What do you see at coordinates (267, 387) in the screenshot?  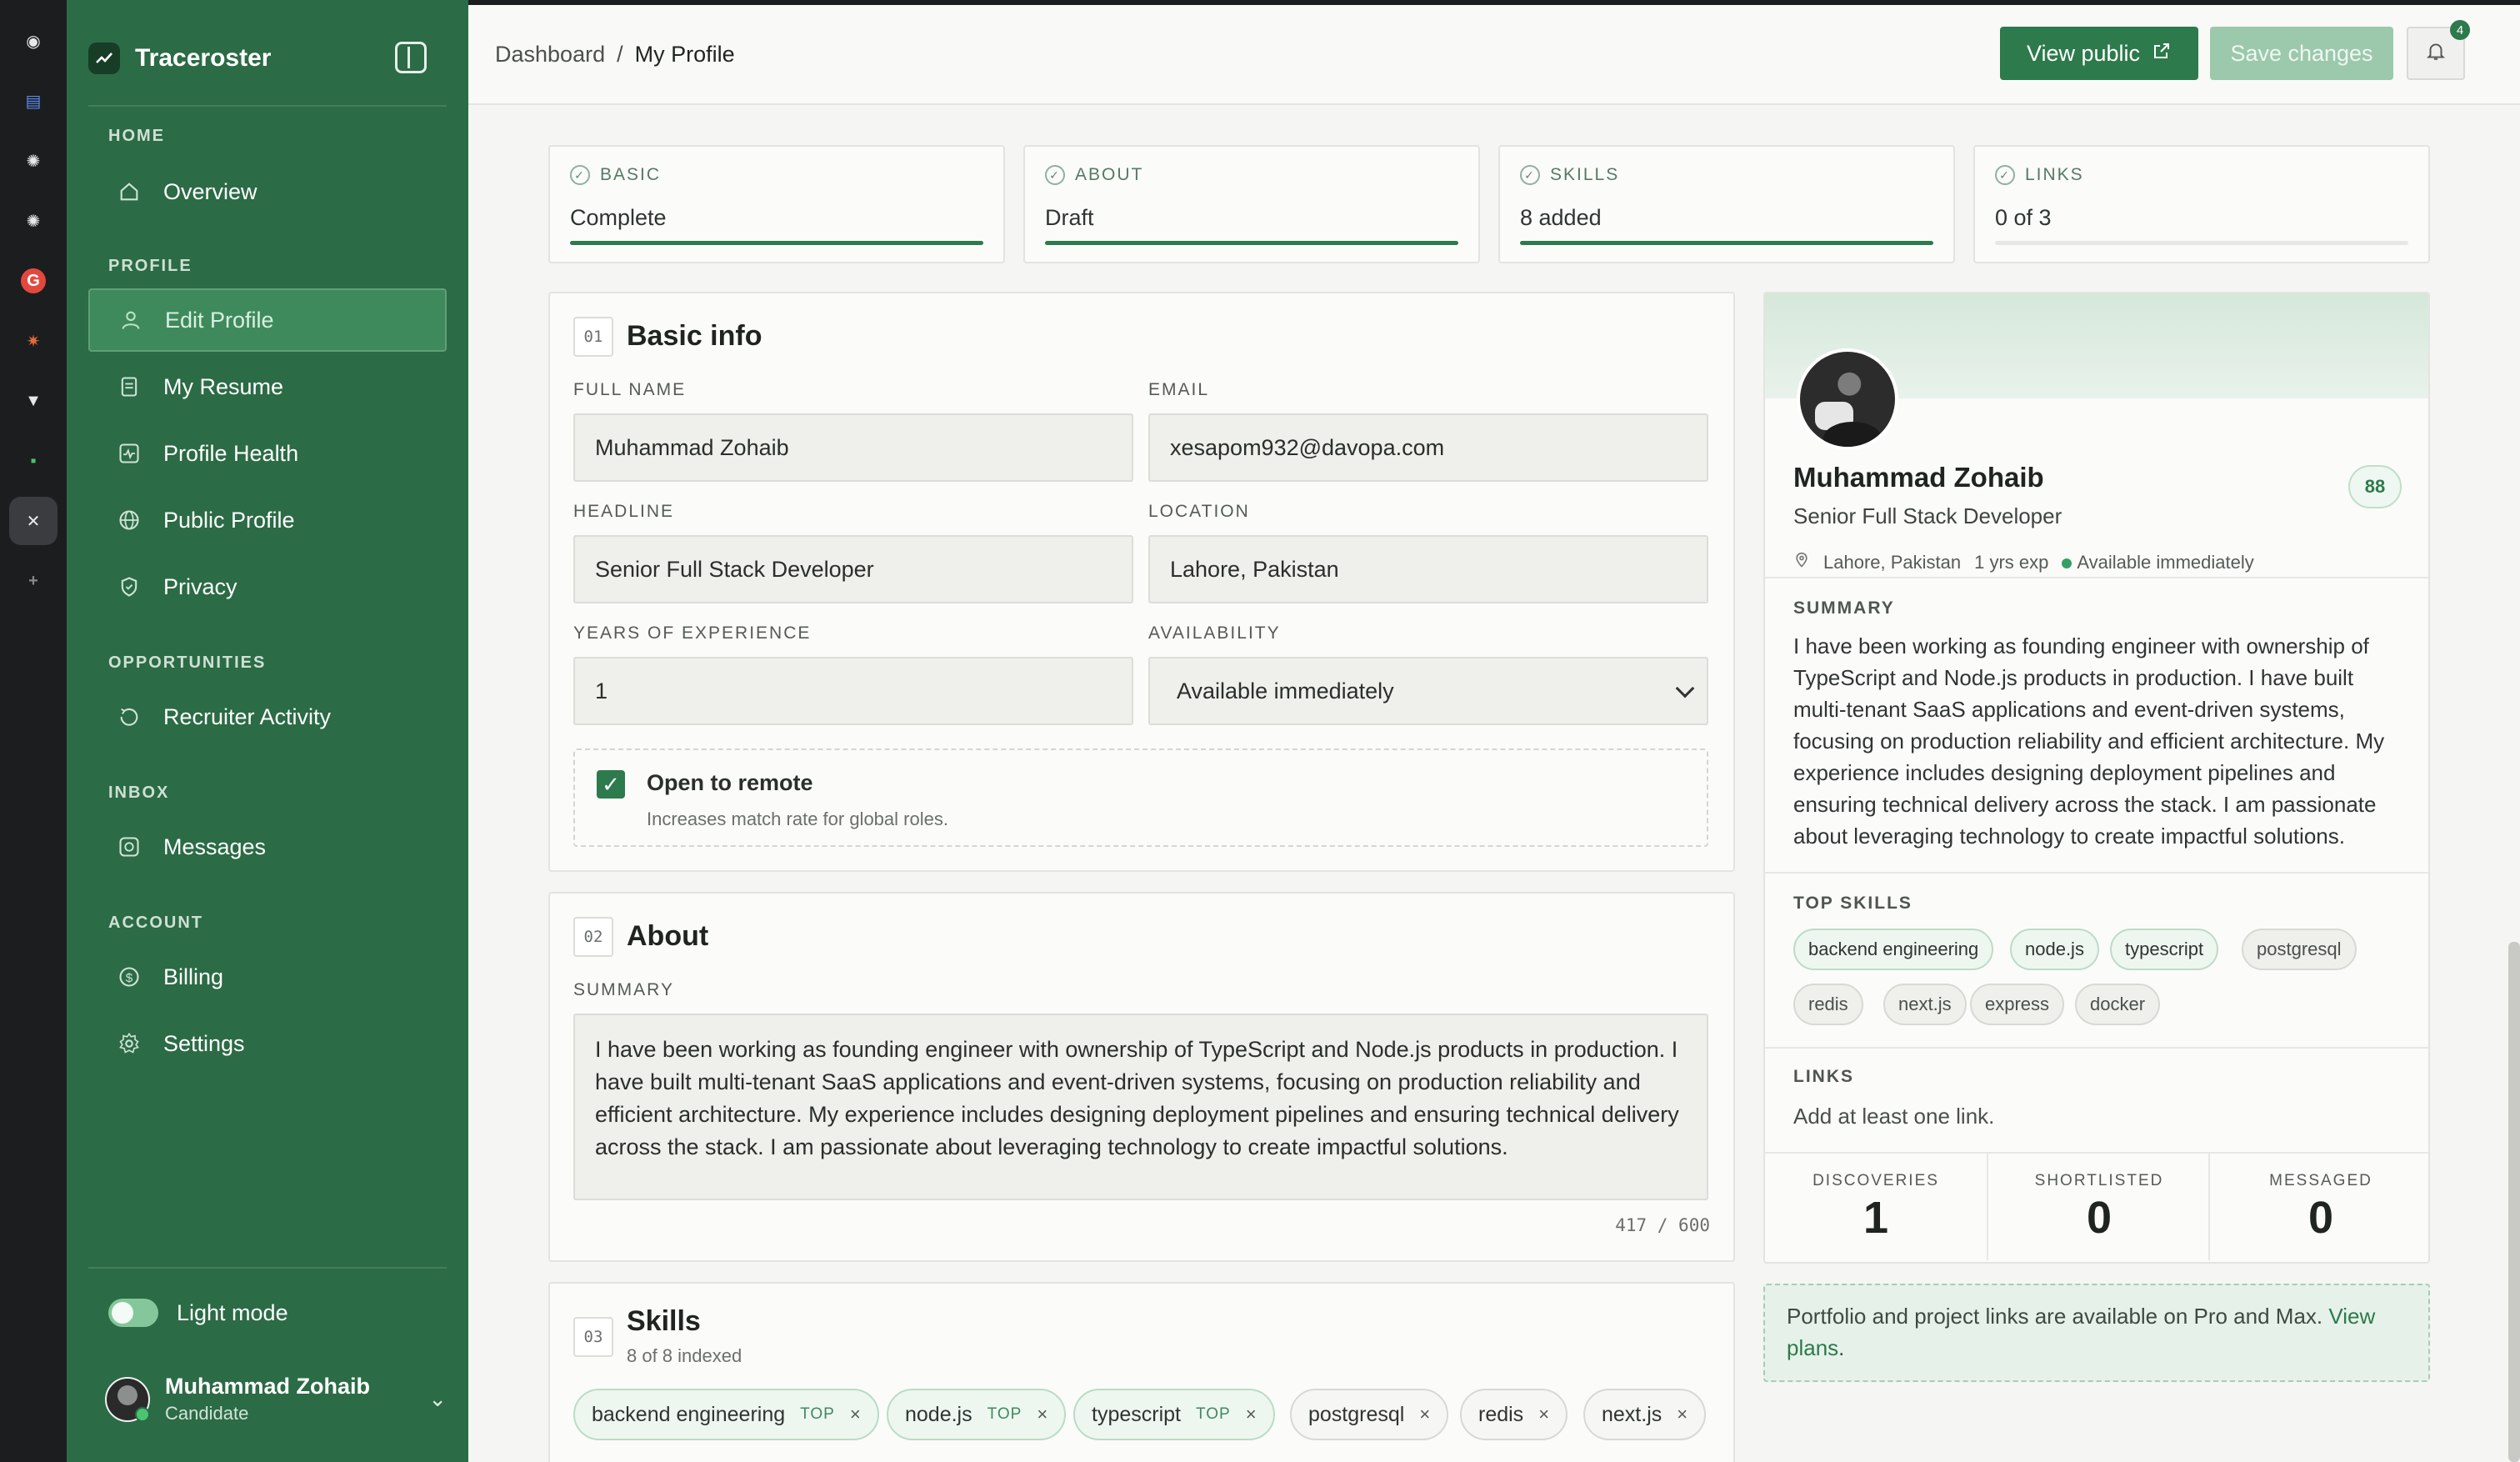 I see `sidebar-item-my-resume: My Resume` at bounding box center [267, 387].